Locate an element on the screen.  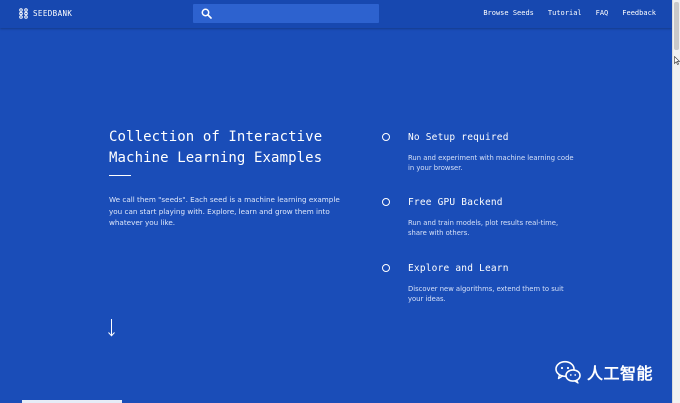
watermark-text: 人工智能 is located at coordinates (620, 373).